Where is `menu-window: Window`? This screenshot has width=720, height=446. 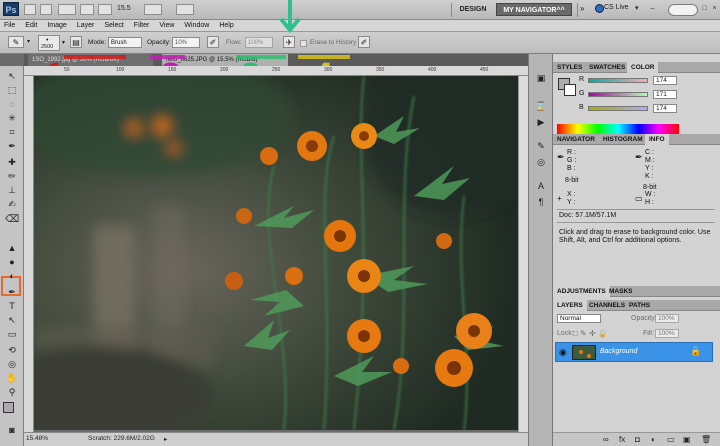 menu-window: Window is located at coordinates (196, 25).